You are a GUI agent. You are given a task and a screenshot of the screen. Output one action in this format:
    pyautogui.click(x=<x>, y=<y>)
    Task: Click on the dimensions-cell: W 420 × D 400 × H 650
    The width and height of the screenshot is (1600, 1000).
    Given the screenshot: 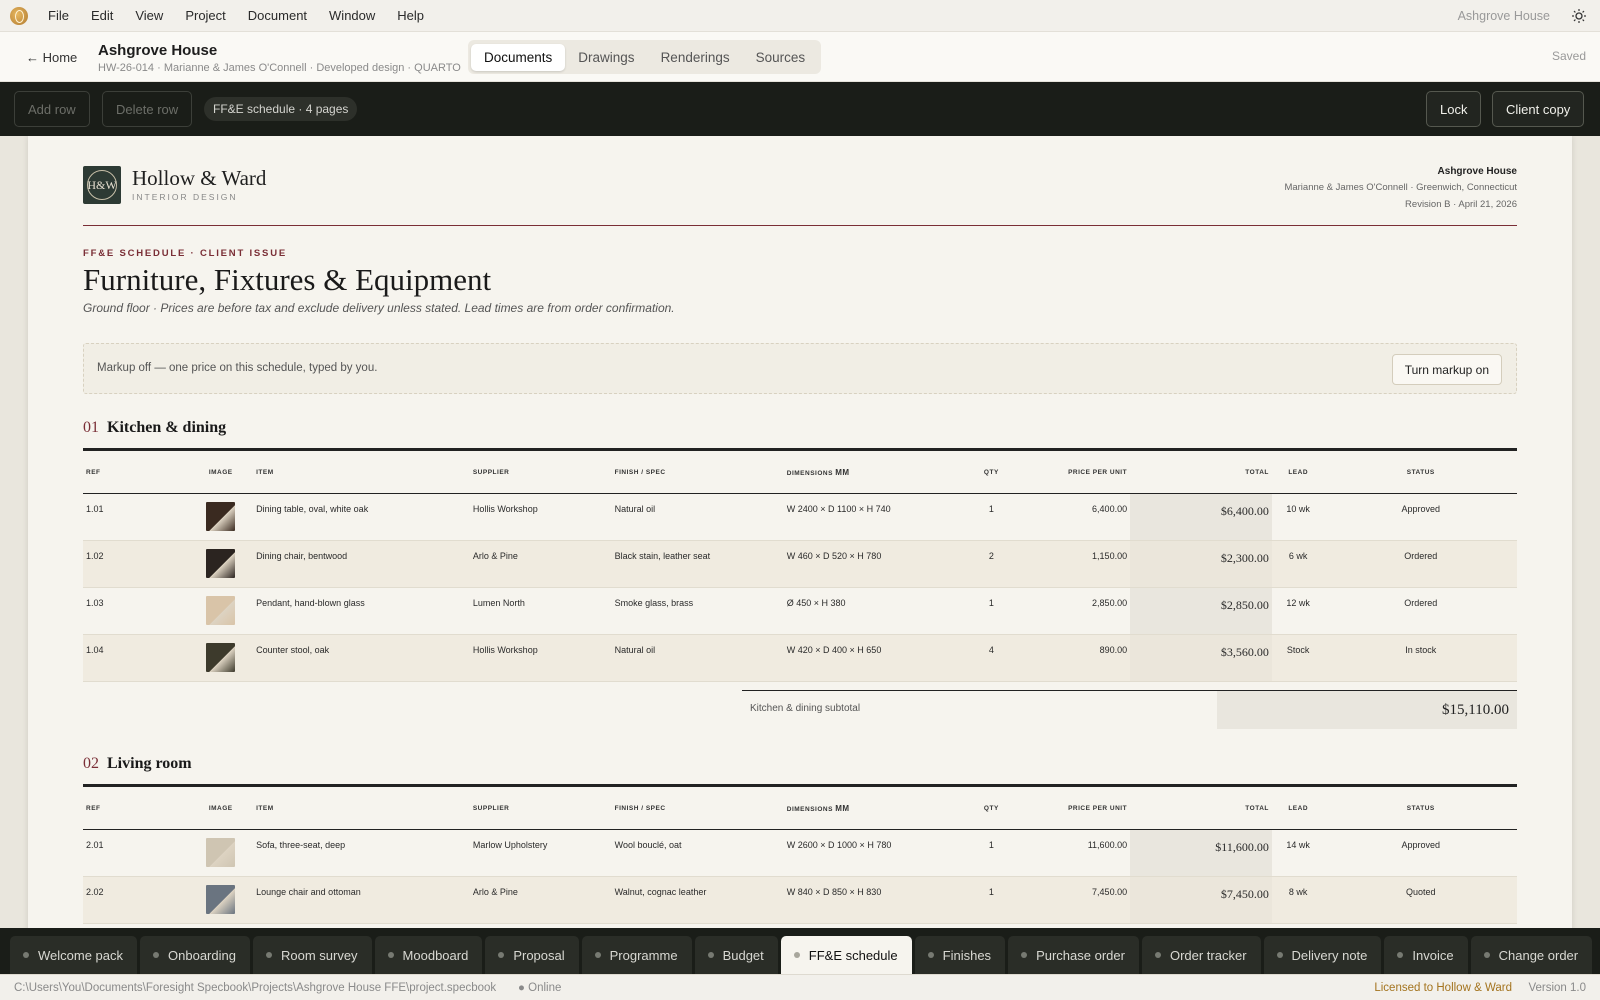 What is the action you would take?
    pyautogui.click(x=875, y=658)
    